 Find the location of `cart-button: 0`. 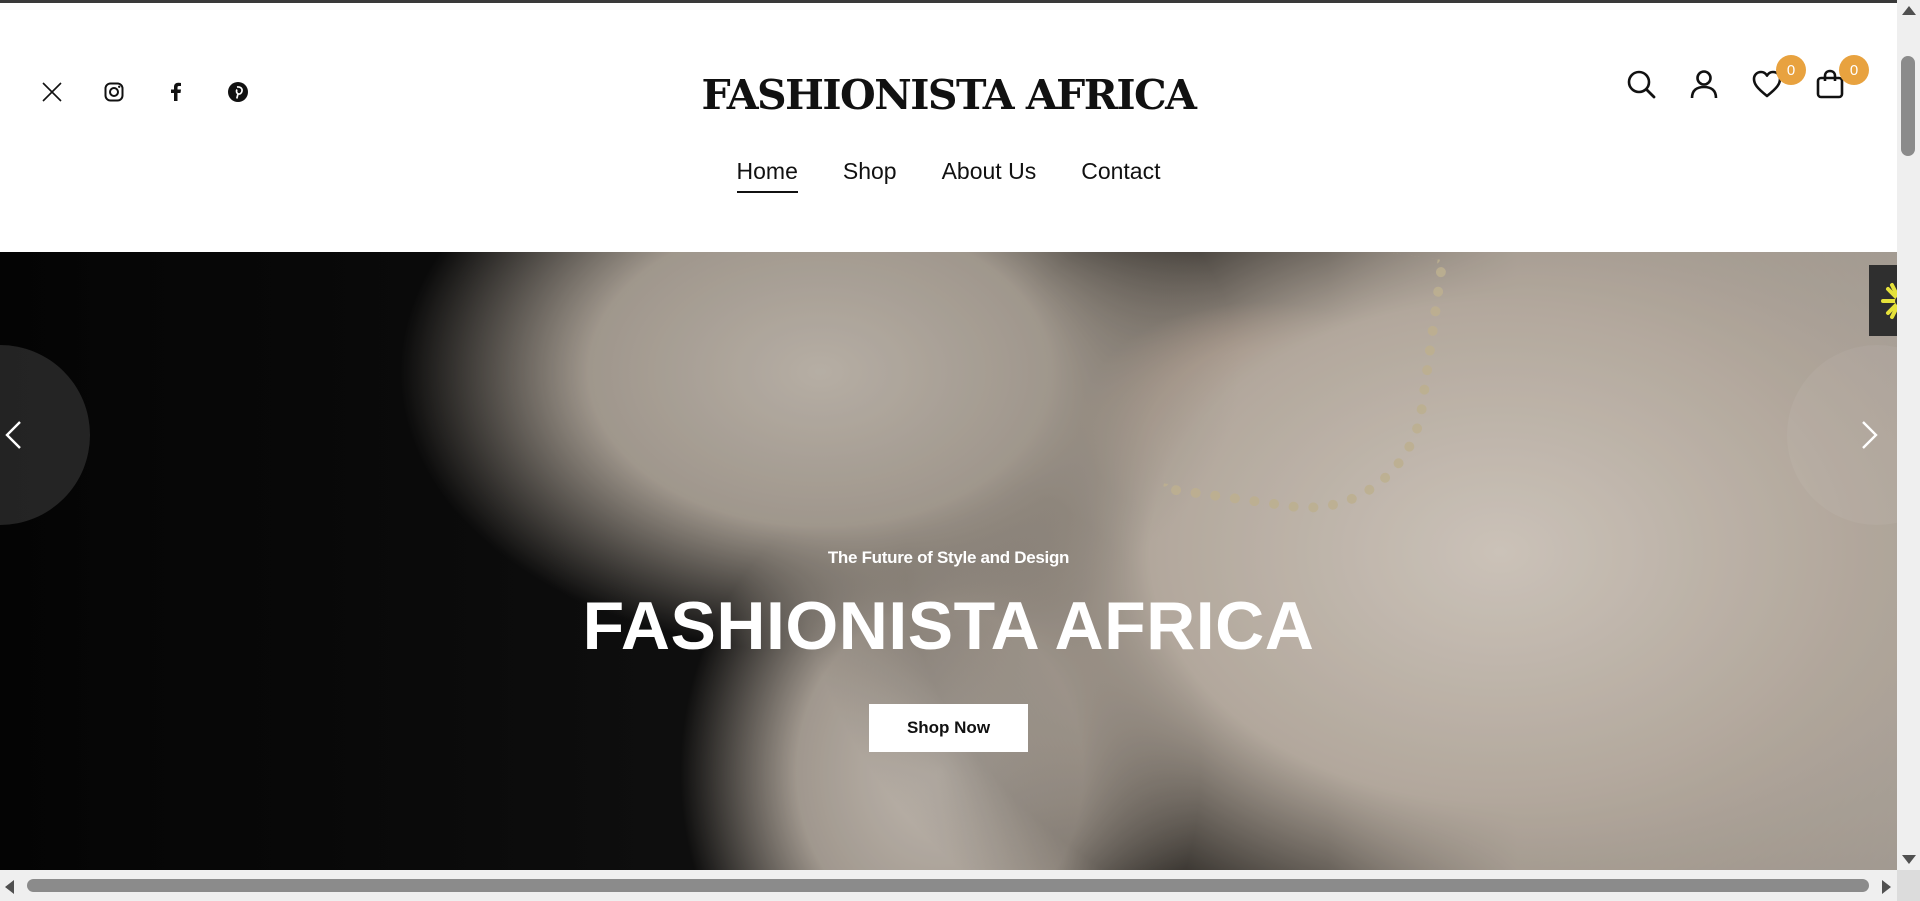

cart-button: 0 is located at coordinates (1841, 78).